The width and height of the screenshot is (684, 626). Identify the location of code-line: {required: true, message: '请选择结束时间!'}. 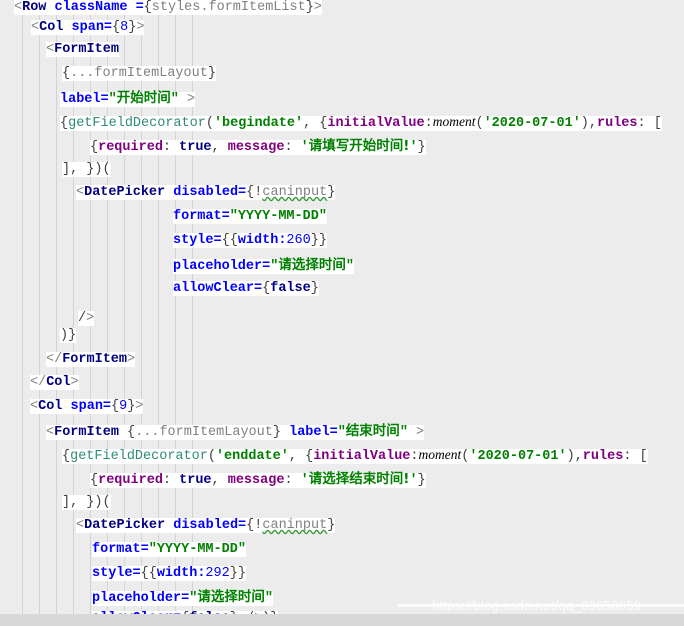
(342, 479).